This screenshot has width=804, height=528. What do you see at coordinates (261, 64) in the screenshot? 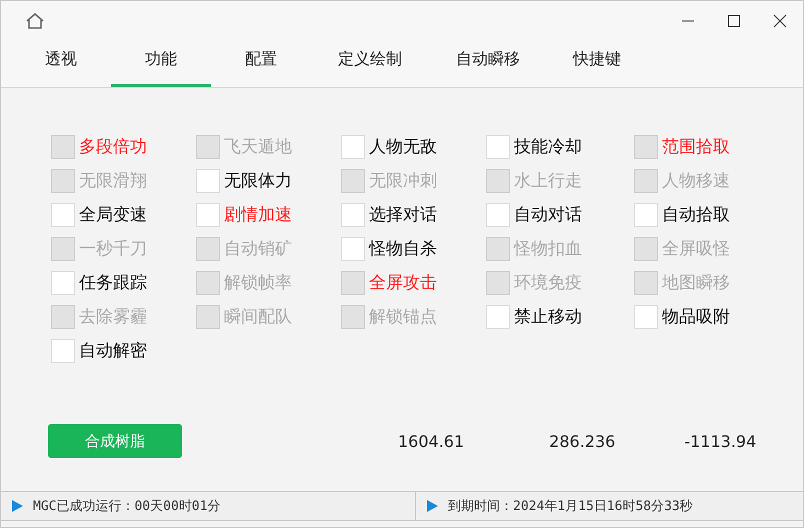
I see `tab: 配置` at bounding box center [261, 64].